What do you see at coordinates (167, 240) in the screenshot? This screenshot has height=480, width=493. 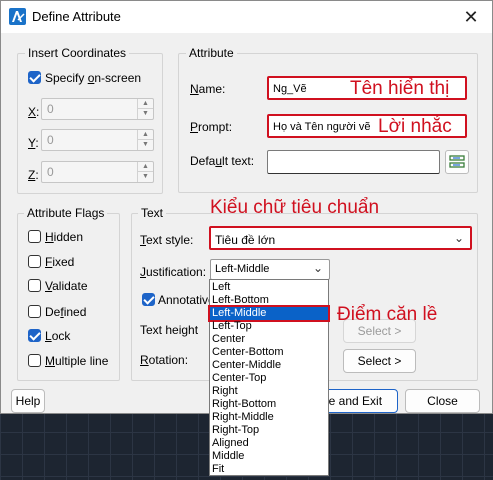 I see `text-style-label: Text style:` at bounding box center [167, 240].